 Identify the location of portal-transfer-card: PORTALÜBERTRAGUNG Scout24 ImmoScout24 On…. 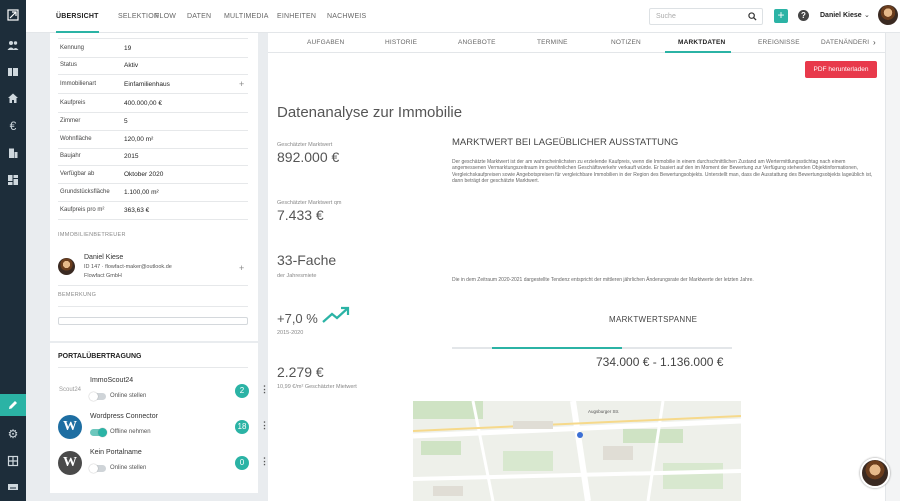
(159, 418).